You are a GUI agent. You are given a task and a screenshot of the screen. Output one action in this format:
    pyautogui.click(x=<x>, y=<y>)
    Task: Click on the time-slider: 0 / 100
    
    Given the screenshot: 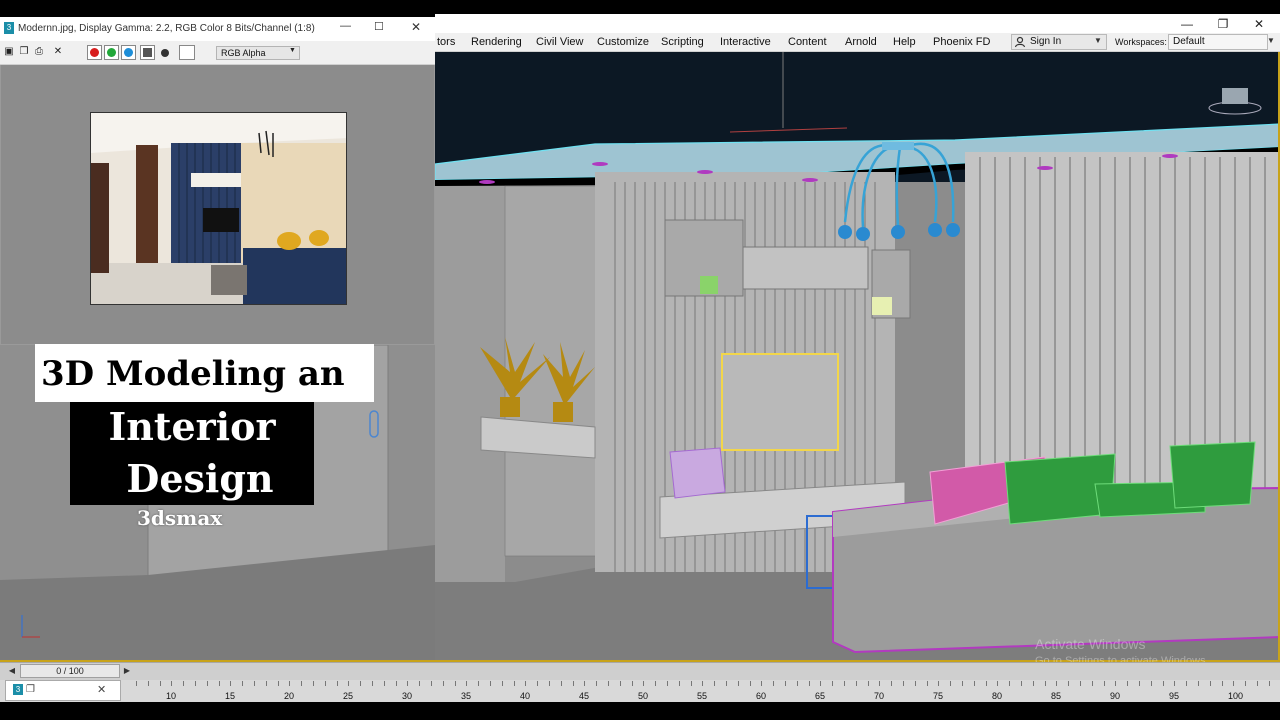 What is the action you would take?
    pyautogui.click(x=70, y=671)
    